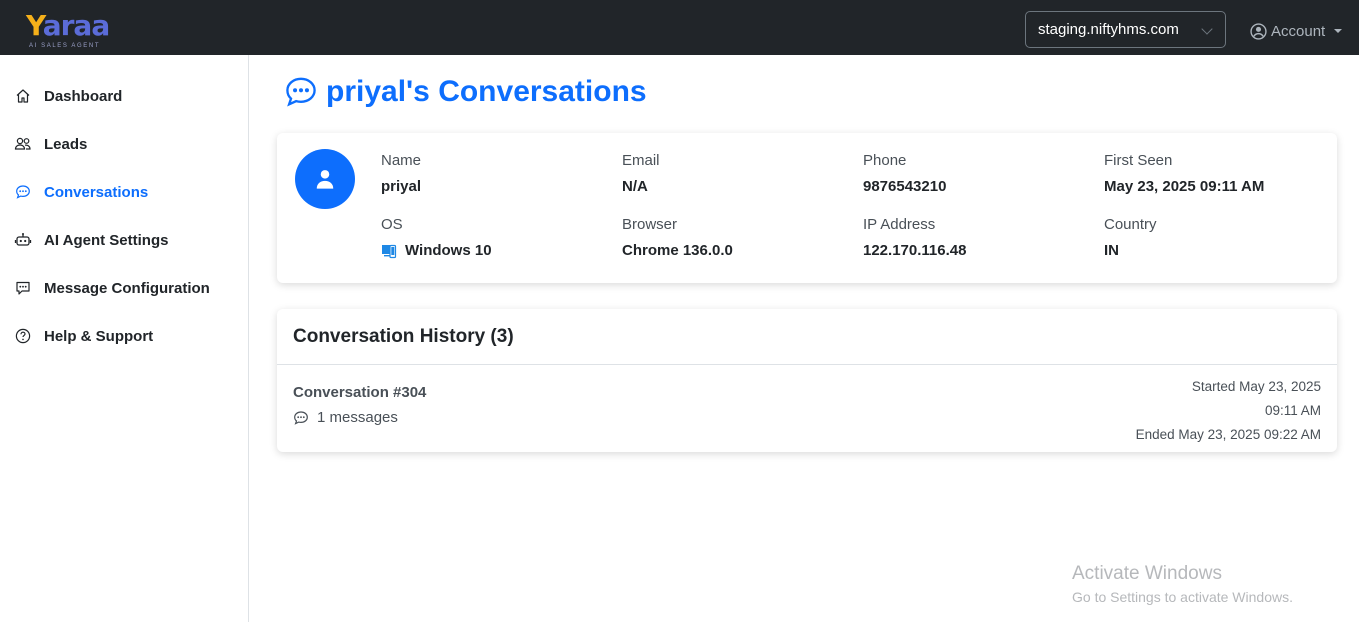  What do you see at coordinates (66, 144) in the screenshot?
I see `sidebar-item-label: Leads` at bounding box center [66, 144].